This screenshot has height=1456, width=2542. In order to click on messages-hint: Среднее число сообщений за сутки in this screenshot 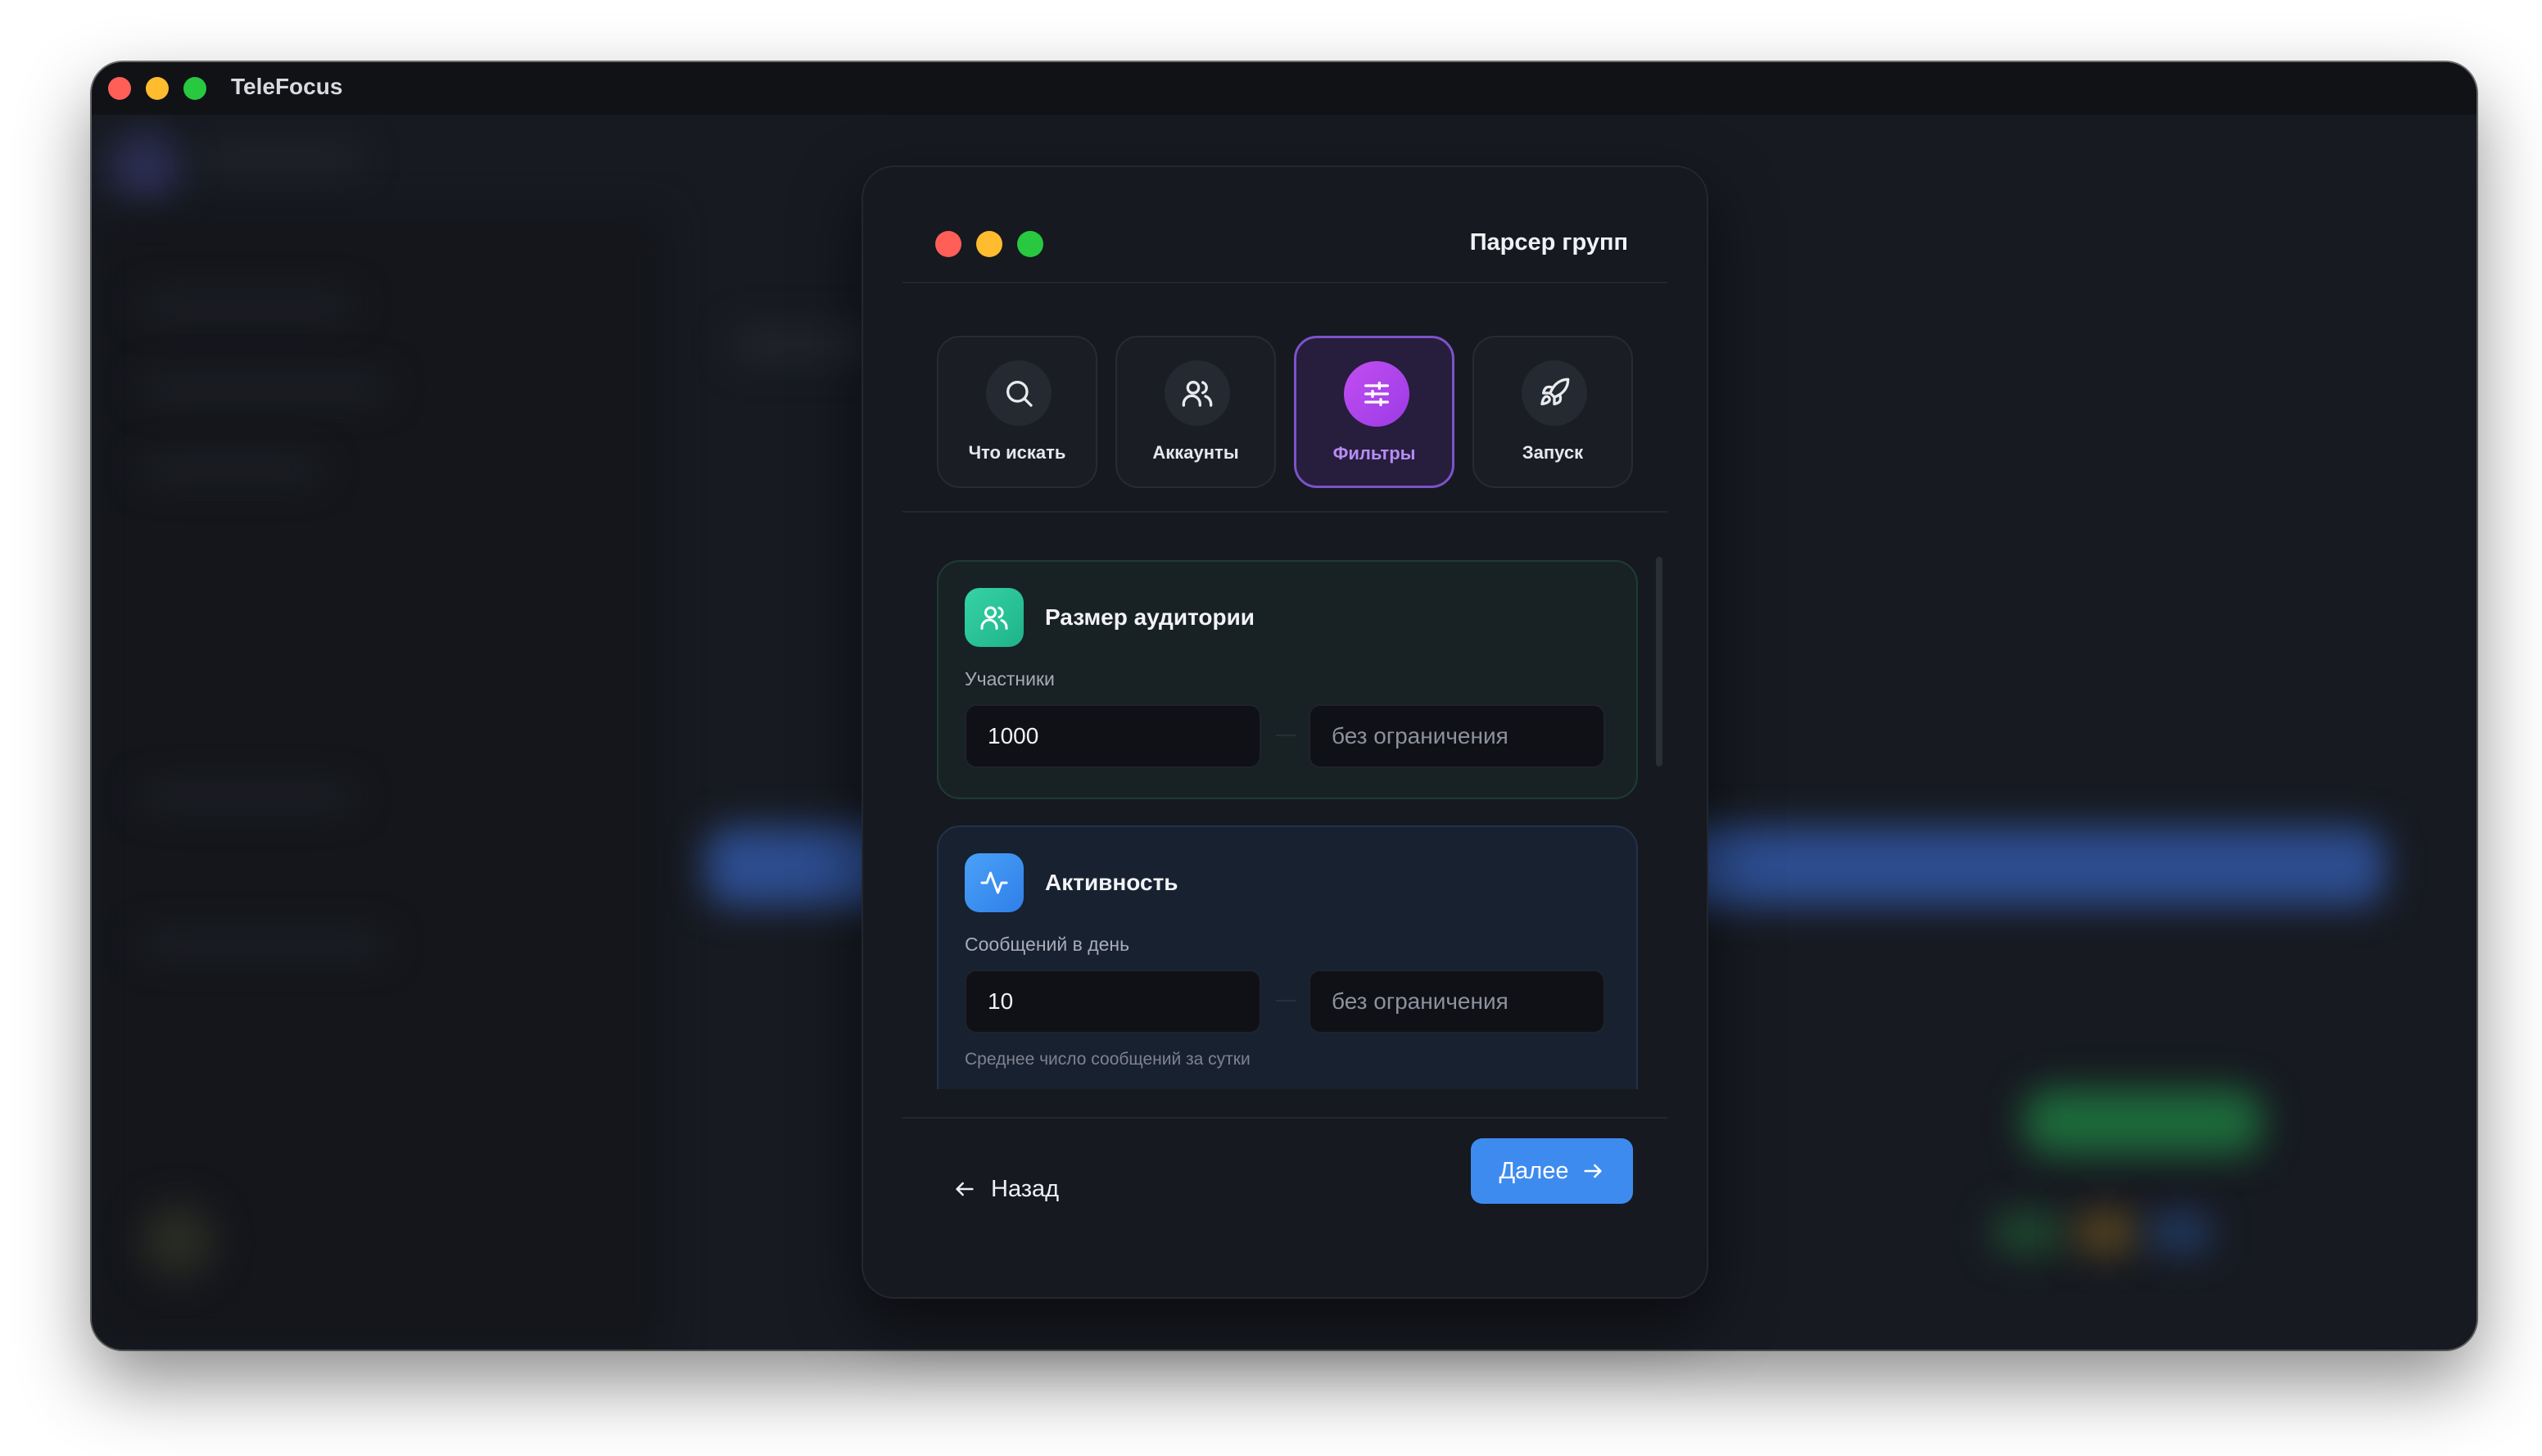, I will do `click(1108, 1059)`.